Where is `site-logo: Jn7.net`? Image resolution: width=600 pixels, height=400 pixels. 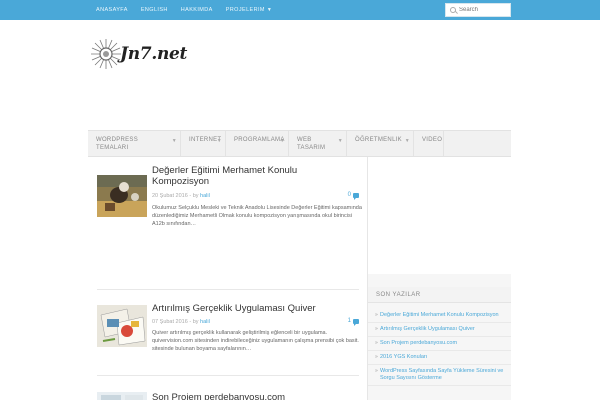 site-logo: Jn7.net is located at coordinates (140, 54).